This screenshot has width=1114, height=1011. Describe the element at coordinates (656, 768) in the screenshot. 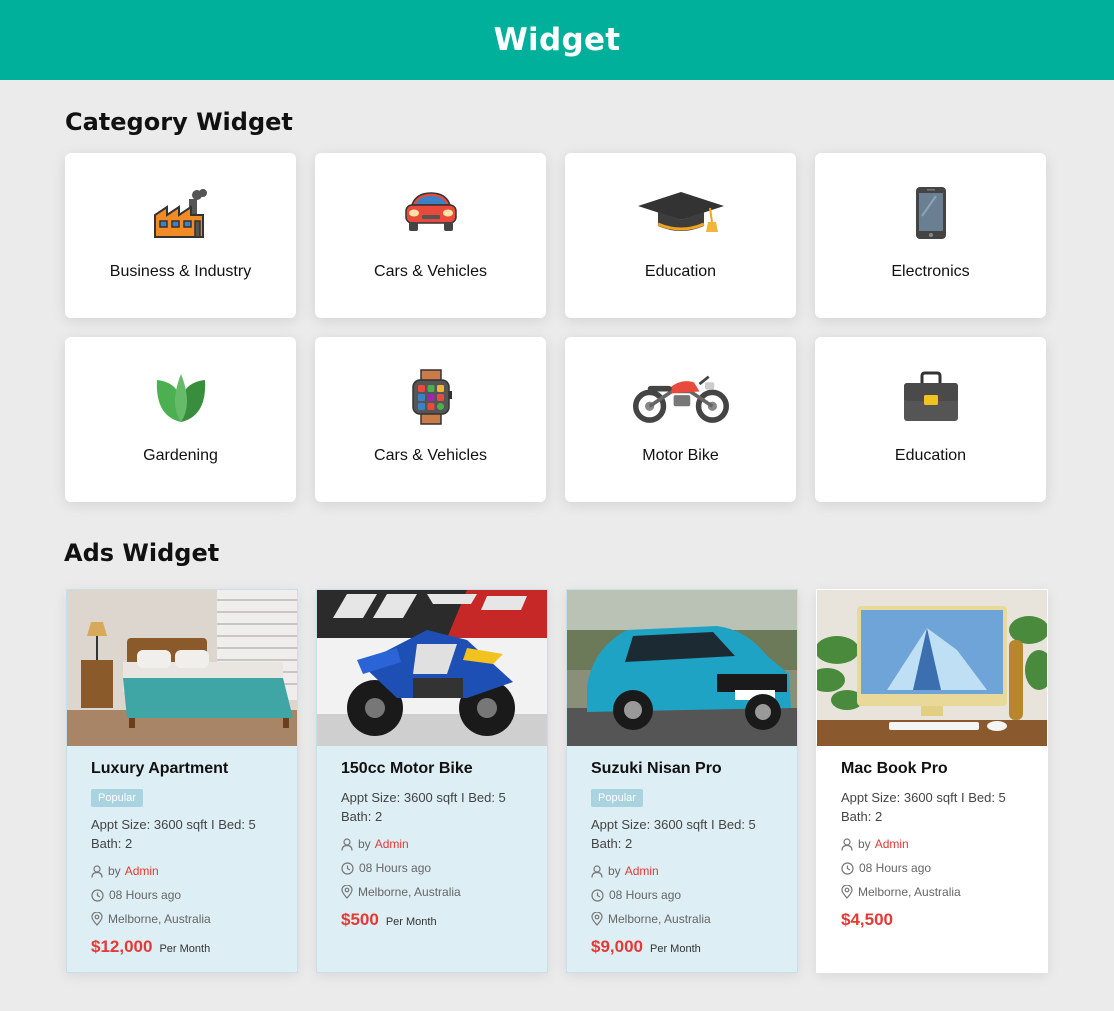

I see `ad-title: Suzuki Nisan Pro` at that location.